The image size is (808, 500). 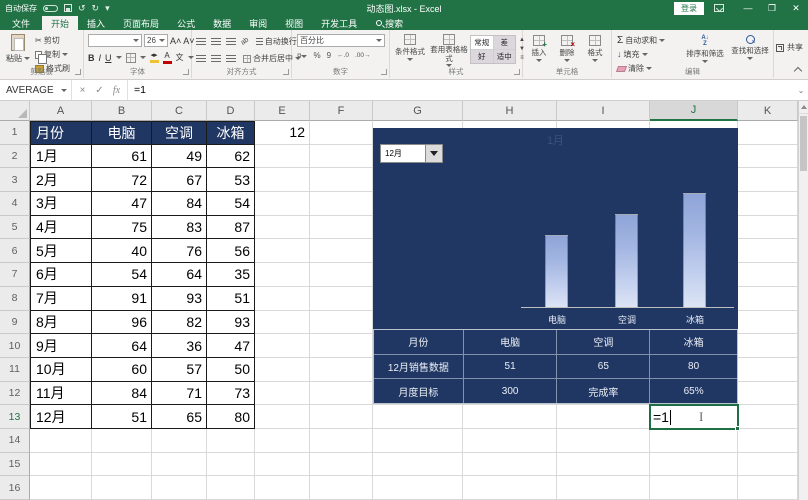 I want to click on cell-B13: 51, so click(x=122, y=417).